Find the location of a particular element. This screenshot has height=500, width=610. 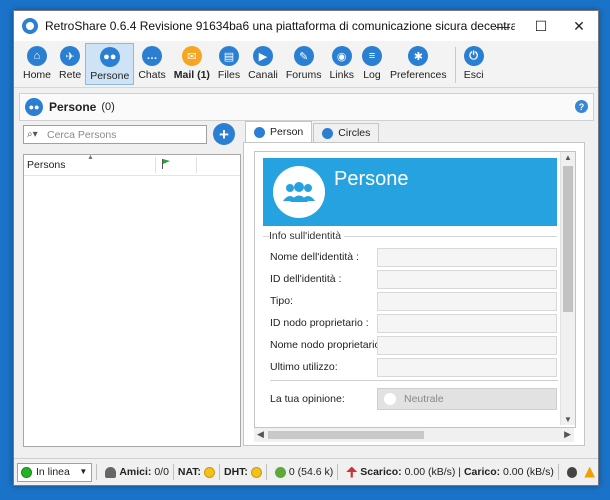

scroll-down-icon: ▼ is located at coordinates (568, 419).